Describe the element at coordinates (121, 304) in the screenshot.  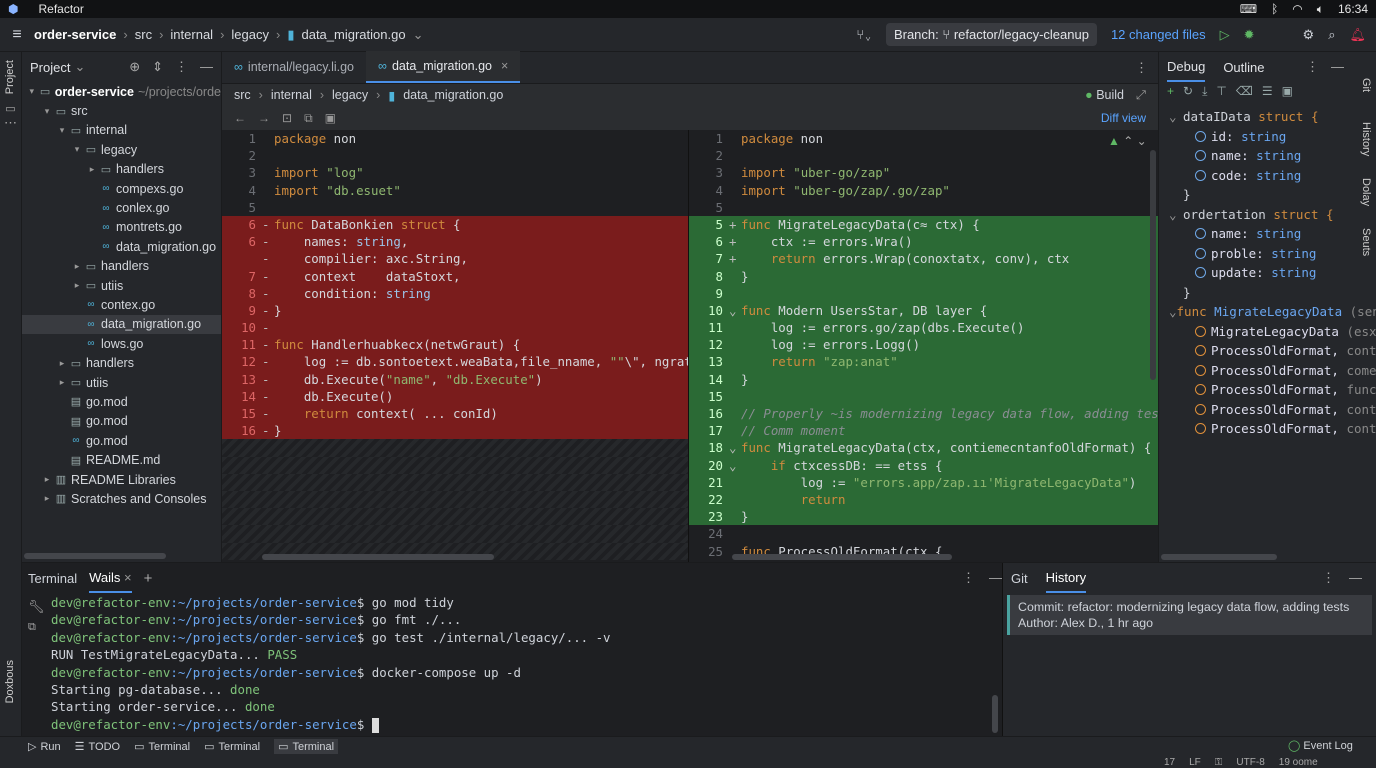
I see `tree-item: ∞ contex.go` at that location.